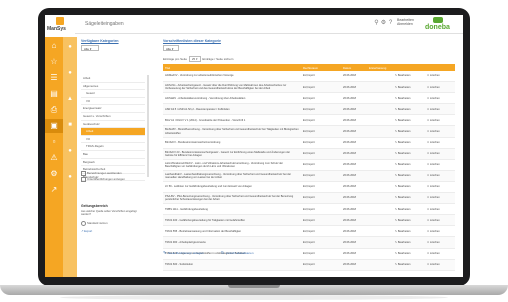 Image resolution: width=508 pixels, height=302 pixels. Describe the element at coordinates (90, 48) in the screenshot. I see `category-filter-select: Alle ▾` at that location.